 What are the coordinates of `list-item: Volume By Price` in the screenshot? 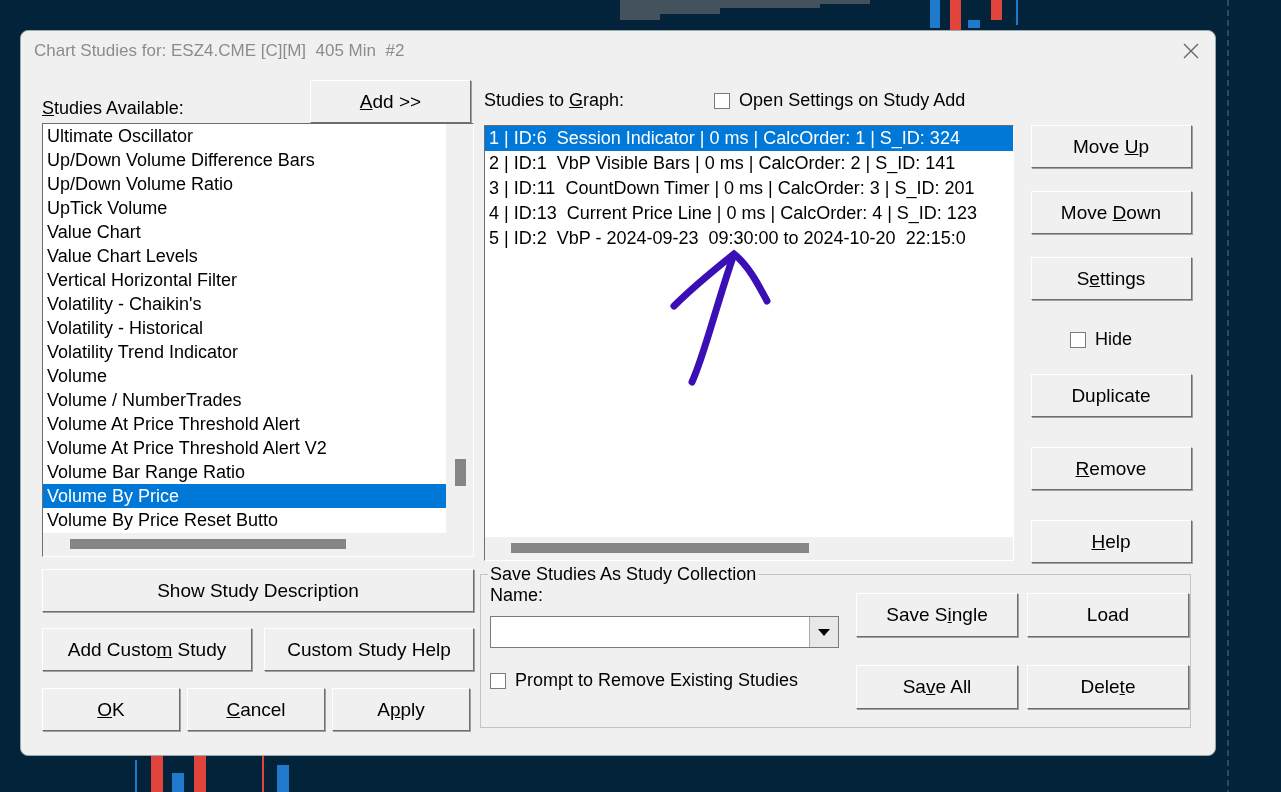 It's located at (245, 496).